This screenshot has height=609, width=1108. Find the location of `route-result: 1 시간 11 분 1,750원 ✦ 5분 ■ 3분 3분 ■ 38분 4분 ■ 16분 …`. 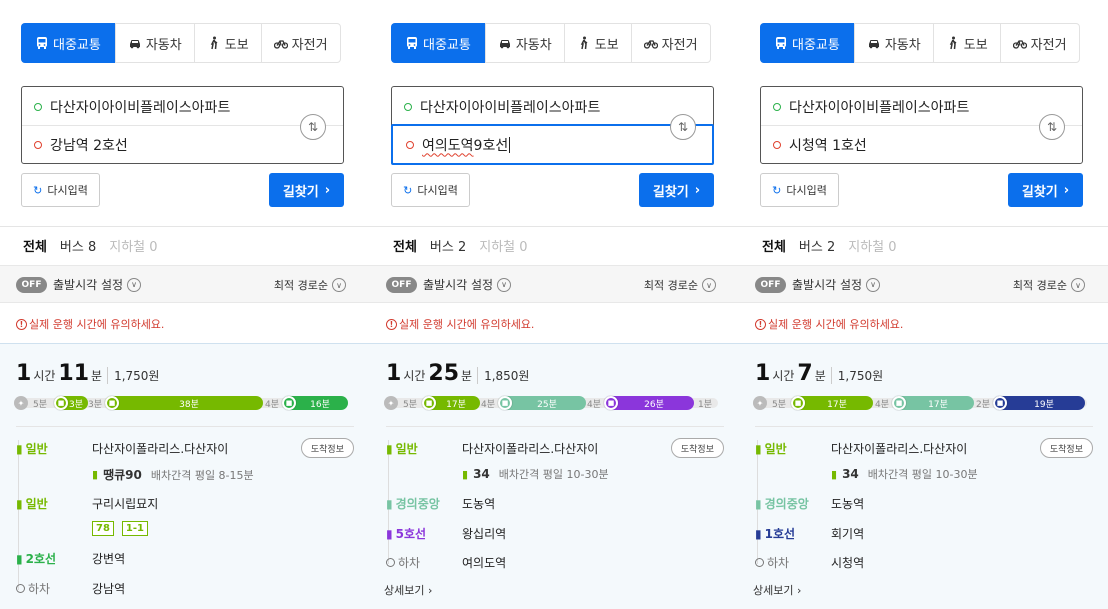

route-result: 1 시간 11 분 1,750원 ✦ 5분 ■ 3분 3분 ■ 38분 4분 ■ 16분 … is located at coordinates (185, 476).